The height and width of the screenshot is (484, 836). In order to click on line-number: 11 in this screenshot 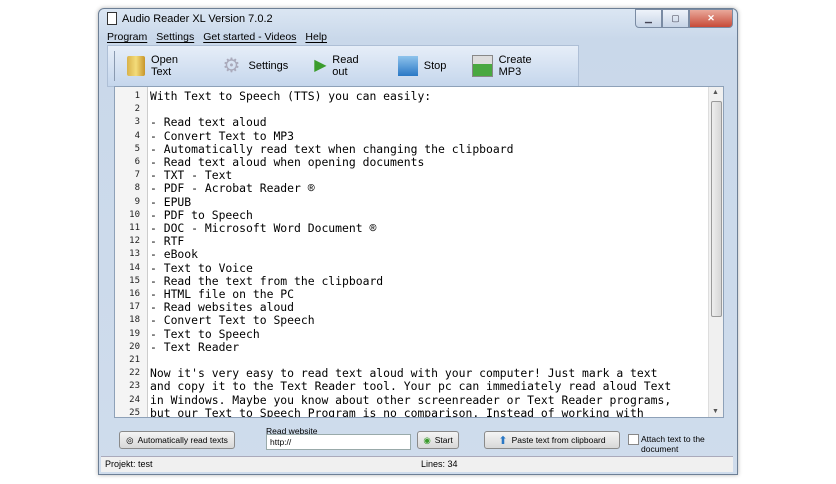, I will do `click(134, 228)`.